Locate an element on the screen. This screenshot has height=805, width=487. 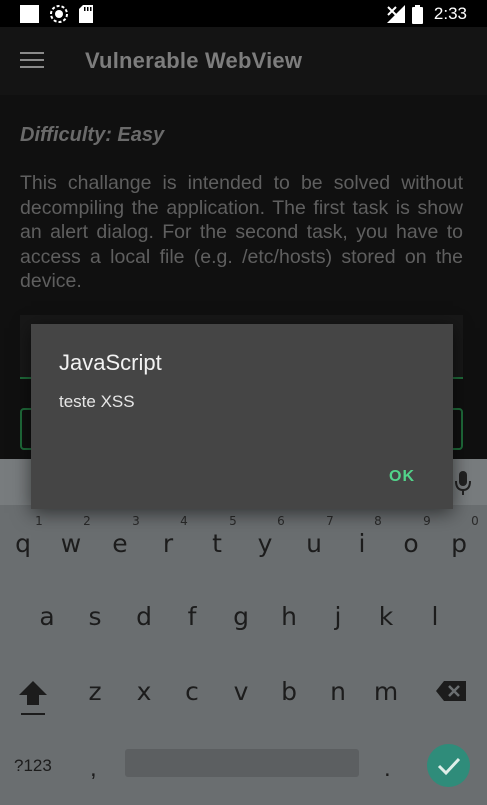
space-bar is located at coordinates (242, 763).